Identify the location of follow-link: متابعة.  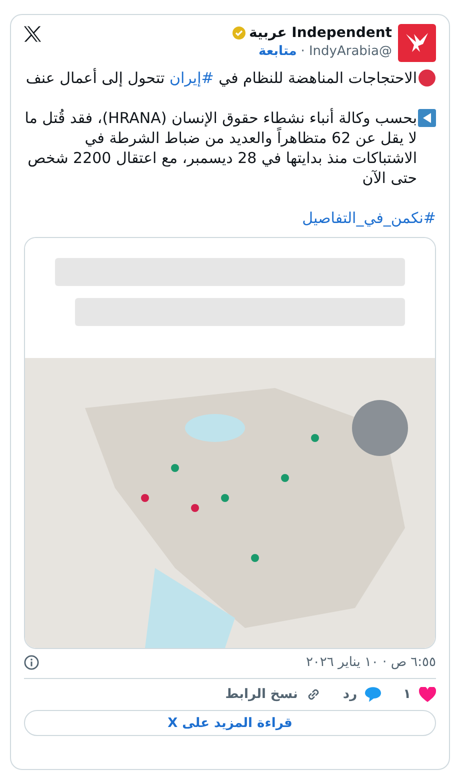
(277, 51).